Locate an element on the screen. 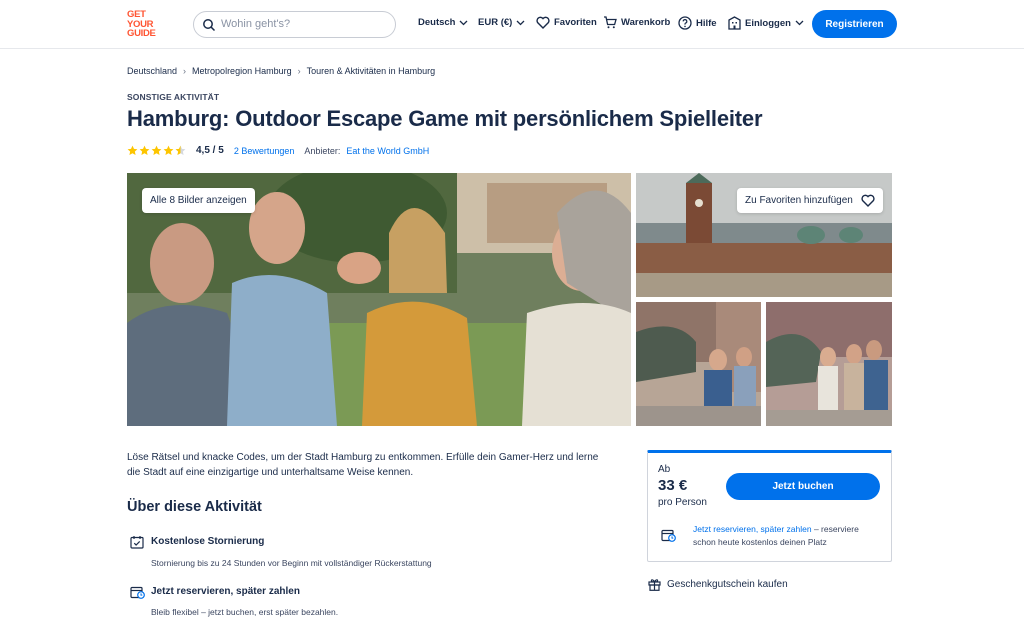 The image size is (1024, 625). price-from-label: Ab is located at coordinates (664, 469).